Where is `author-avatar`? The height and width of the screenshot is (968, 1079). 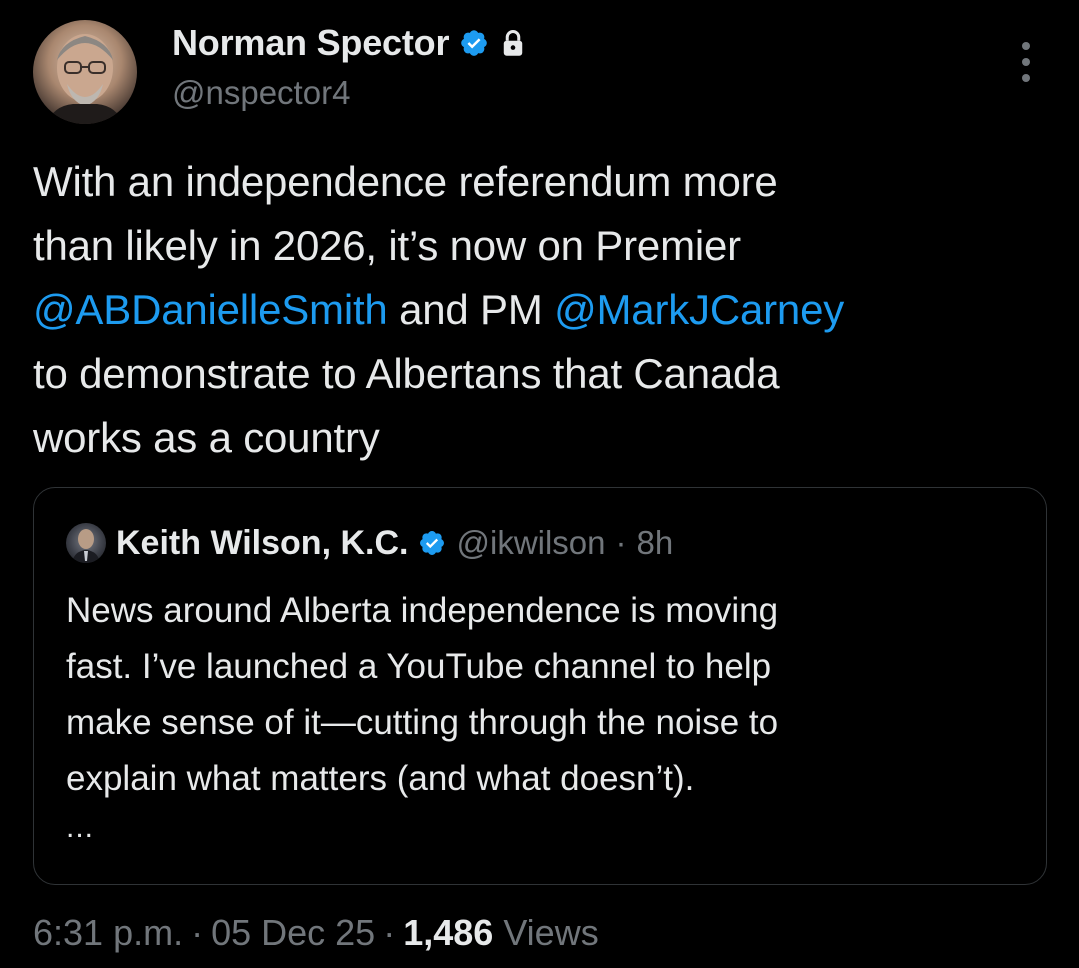 author-avatar is located at coordinates (85, 72).